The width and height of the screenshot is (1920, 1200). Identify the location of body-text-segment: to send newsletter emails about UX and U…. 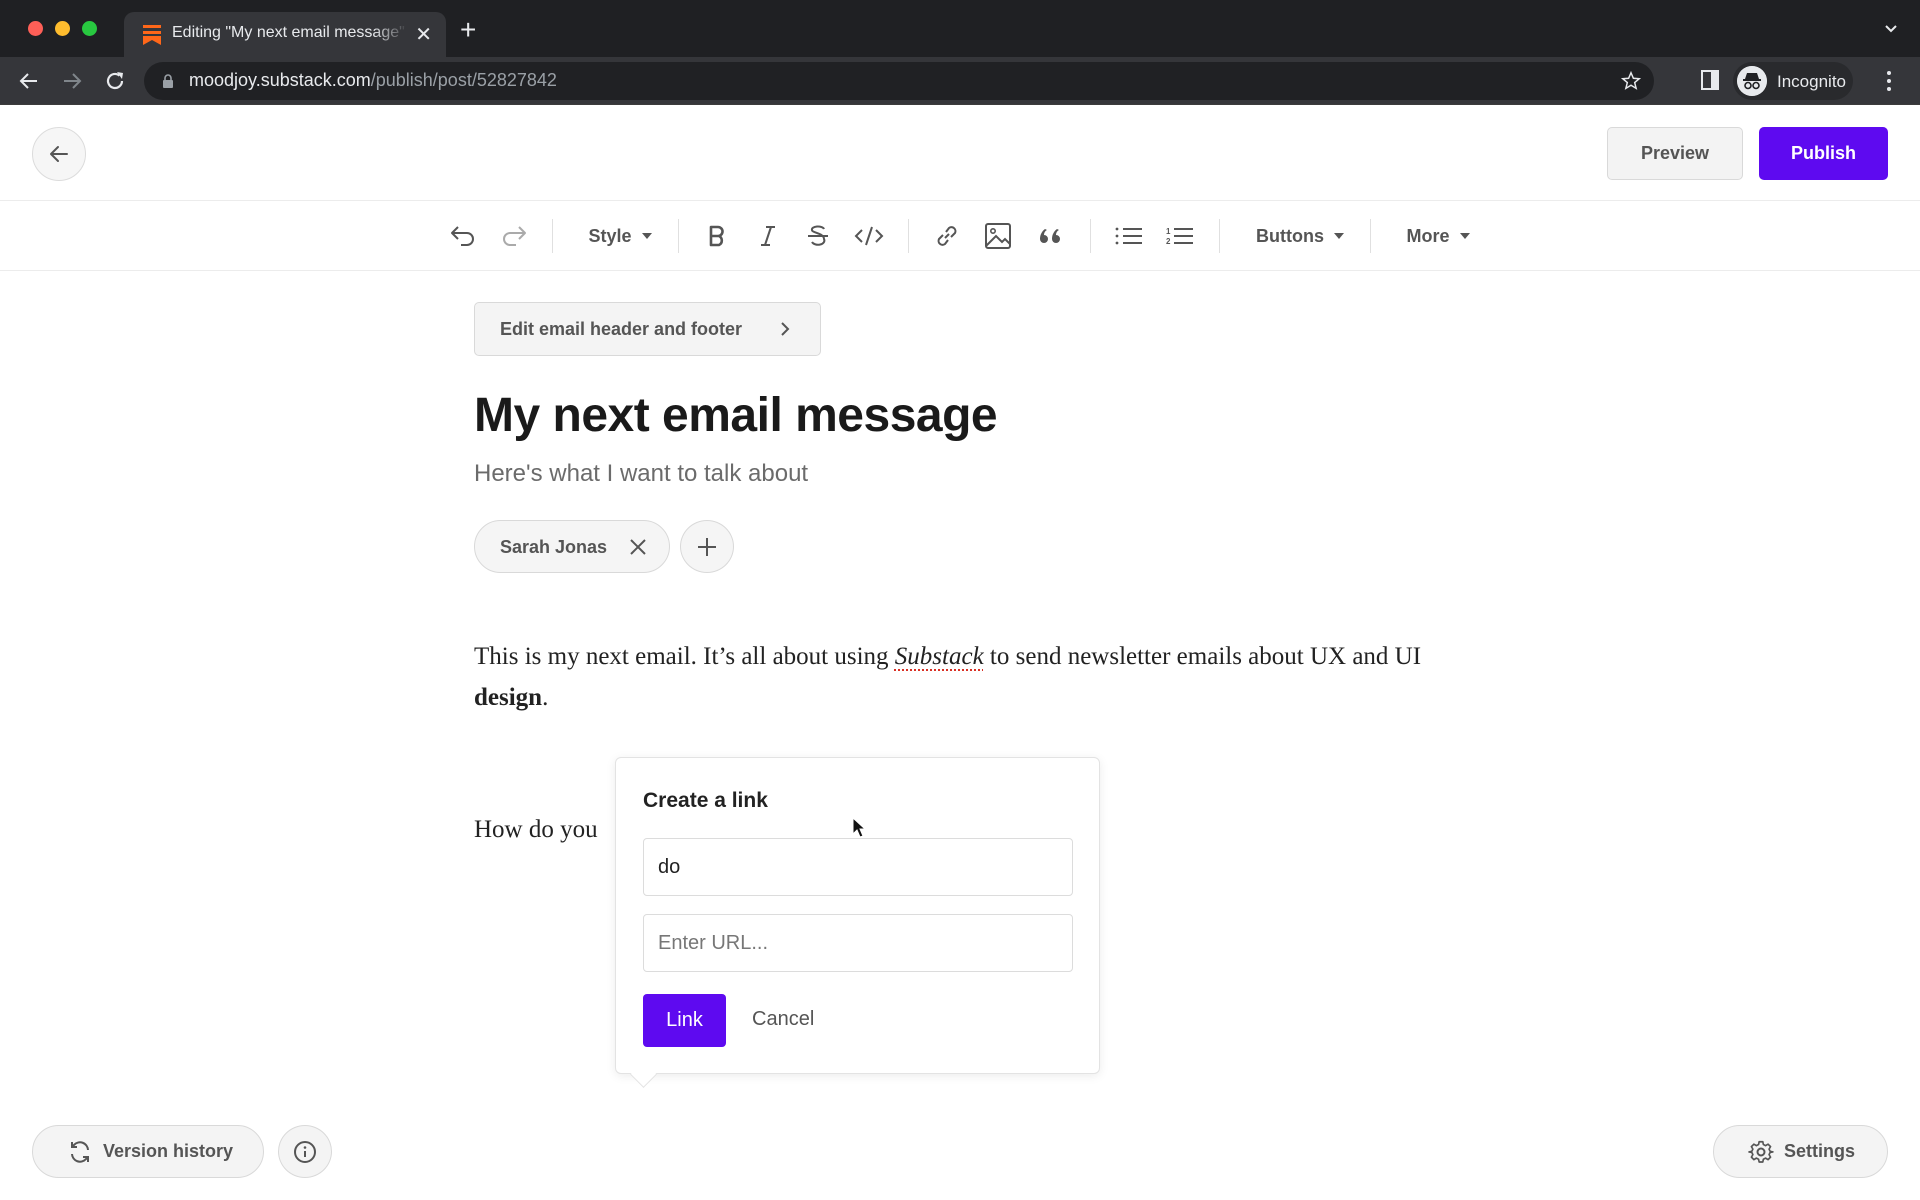
(1202, 656).